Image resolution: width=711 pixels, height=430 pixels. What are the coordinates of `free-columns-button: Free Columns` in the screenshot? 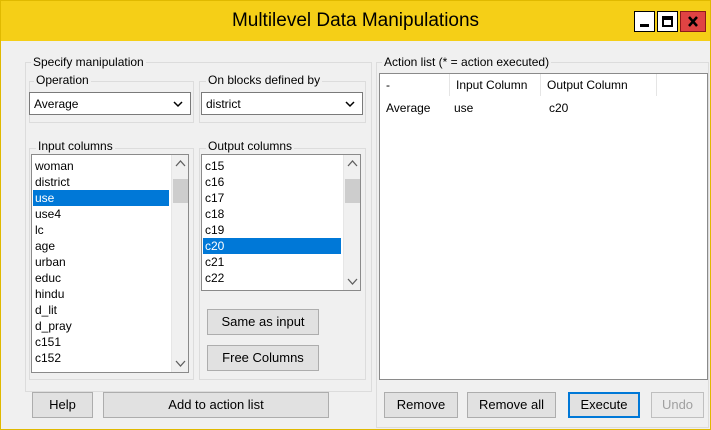 It's located at (263, 358).